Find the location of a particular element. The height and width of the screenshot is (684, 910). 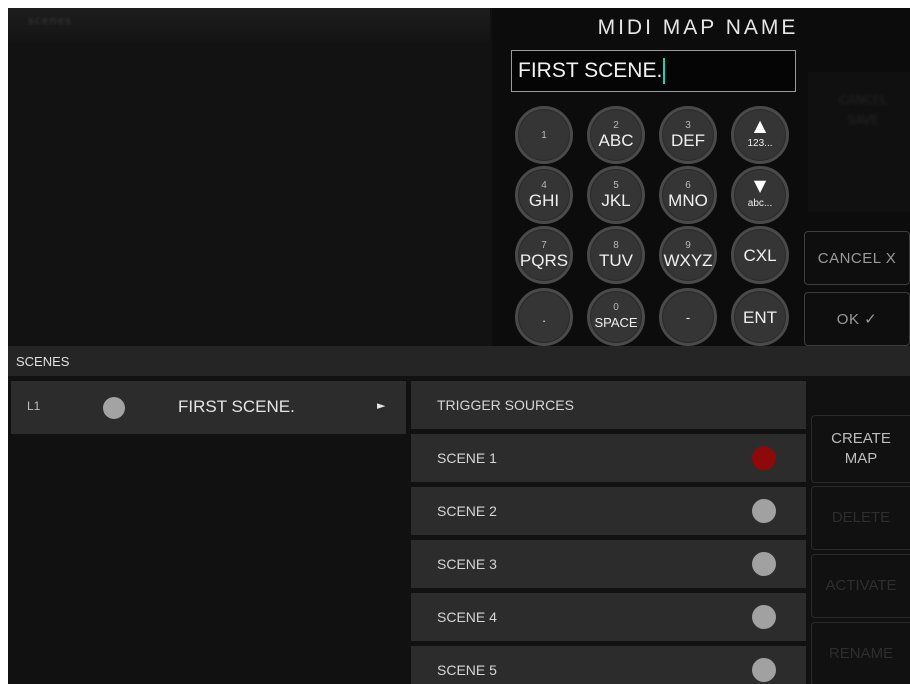

key-label: DEF is located at coordinates (688, 140).